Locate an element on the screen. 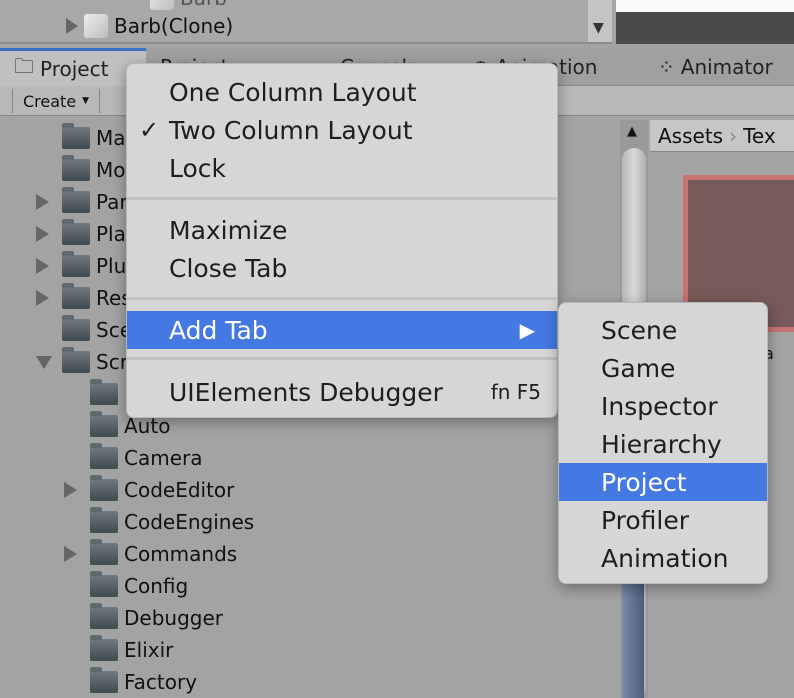 This screenshot has height=698, width=794. tab-label: Animator is located at coordinates (726, 67).